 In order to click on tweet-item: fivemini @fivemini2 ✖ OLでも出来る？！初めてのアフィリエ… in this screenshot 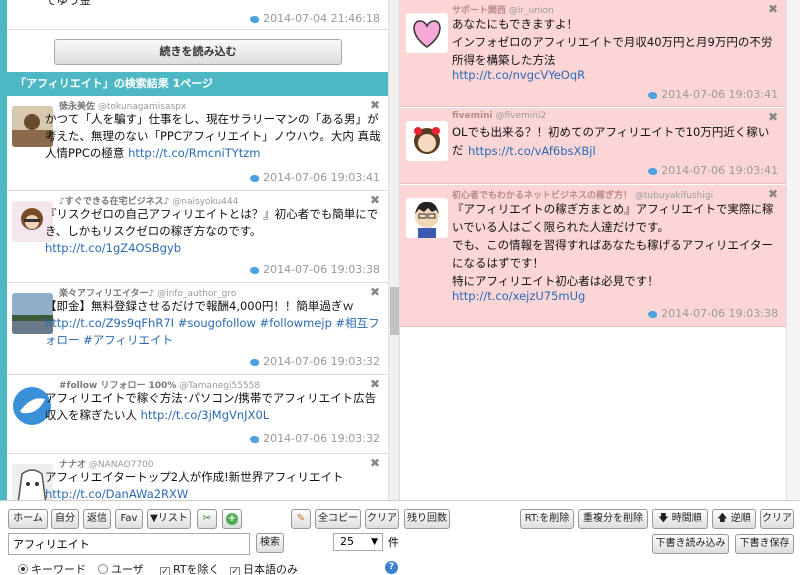, I will do `click(593, 146)`.